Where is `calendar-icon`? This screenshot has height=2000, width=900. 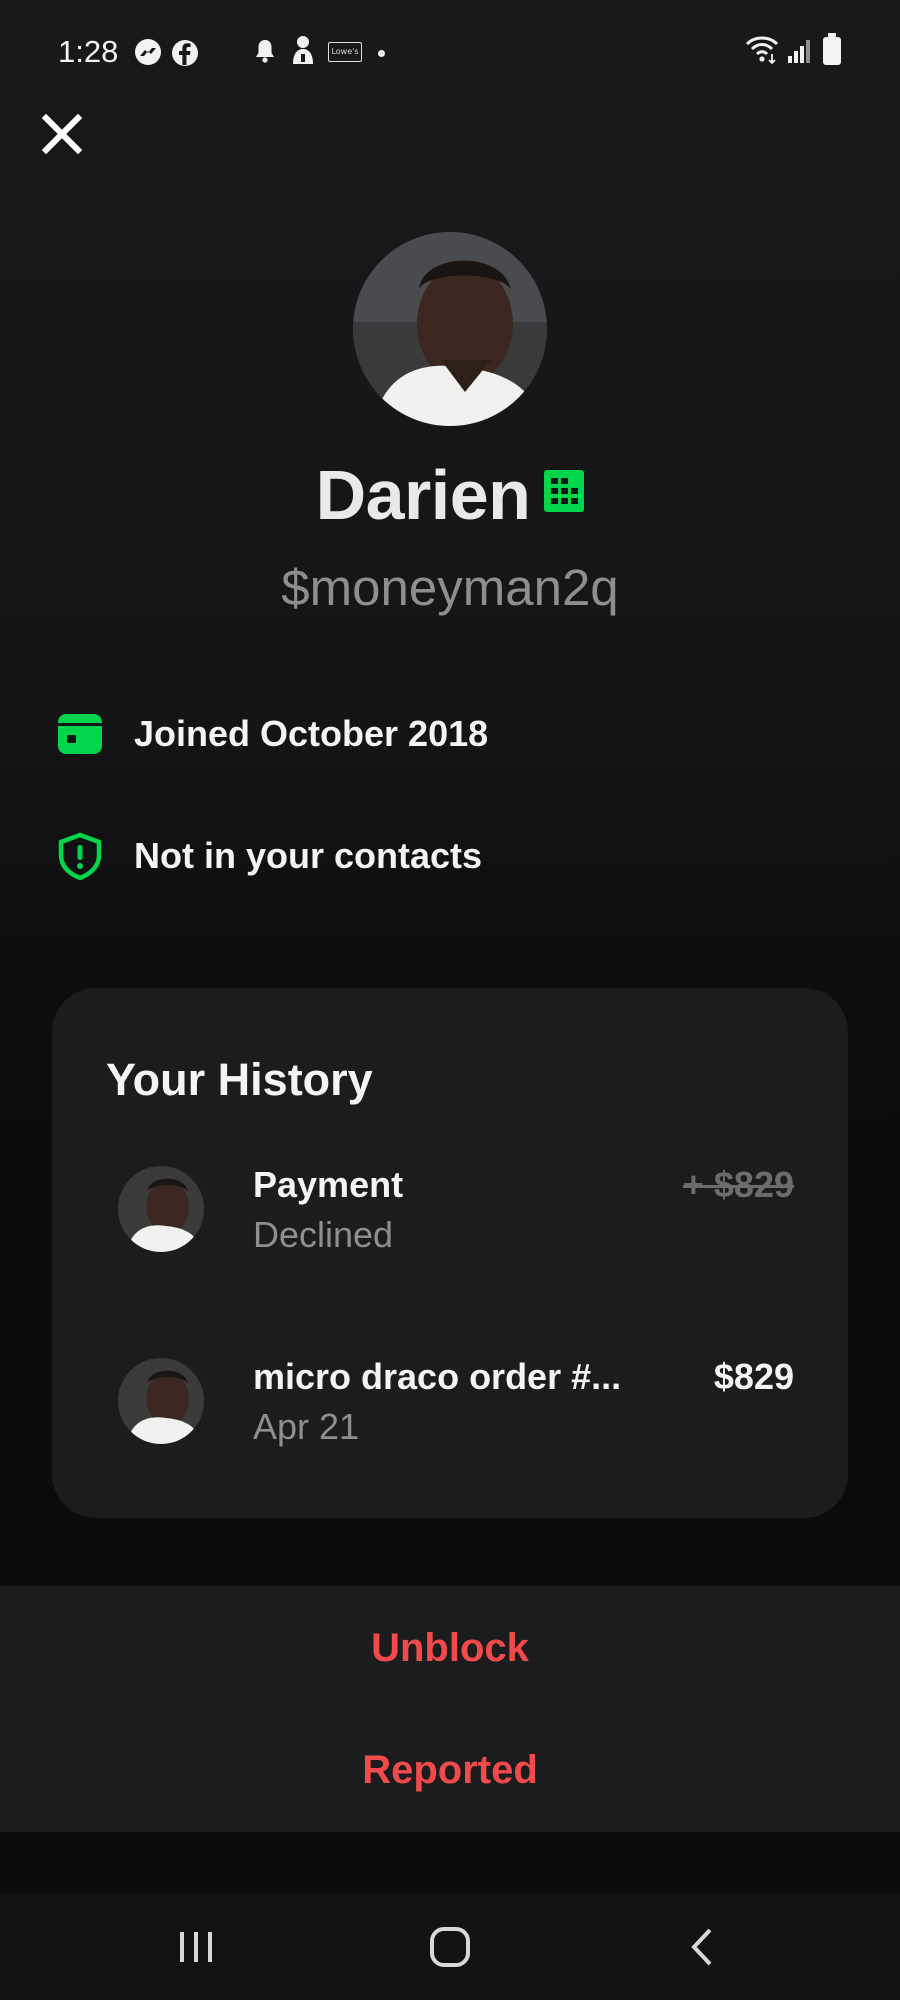
calendar-icon is located at coordinates (80, 734).